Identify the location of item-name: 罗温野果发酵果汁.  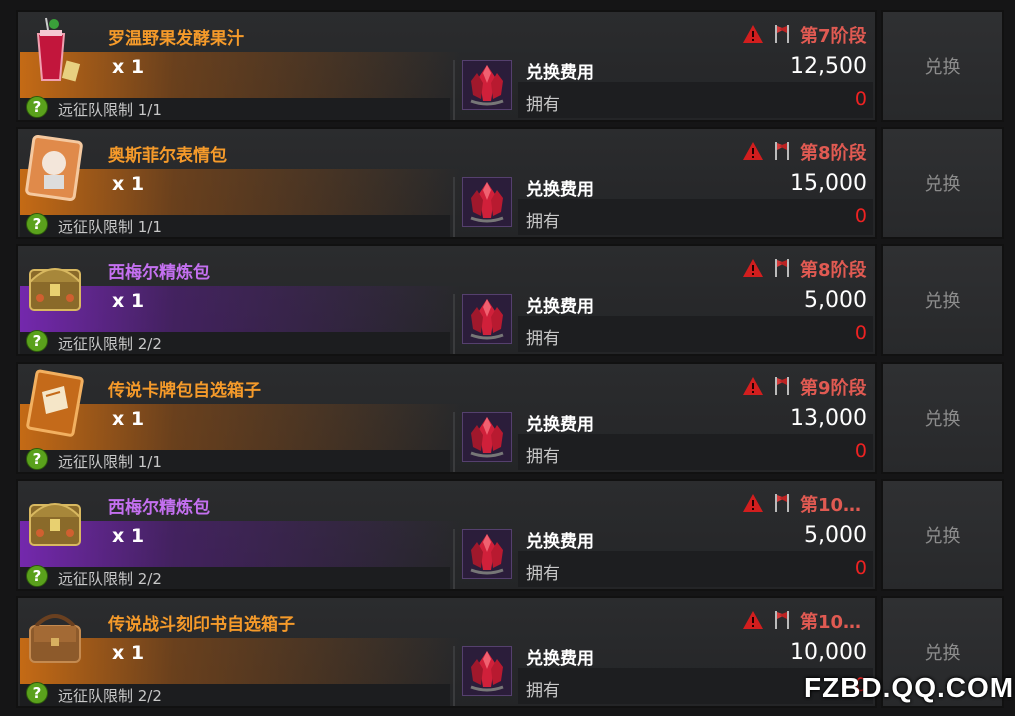
(176, 39).